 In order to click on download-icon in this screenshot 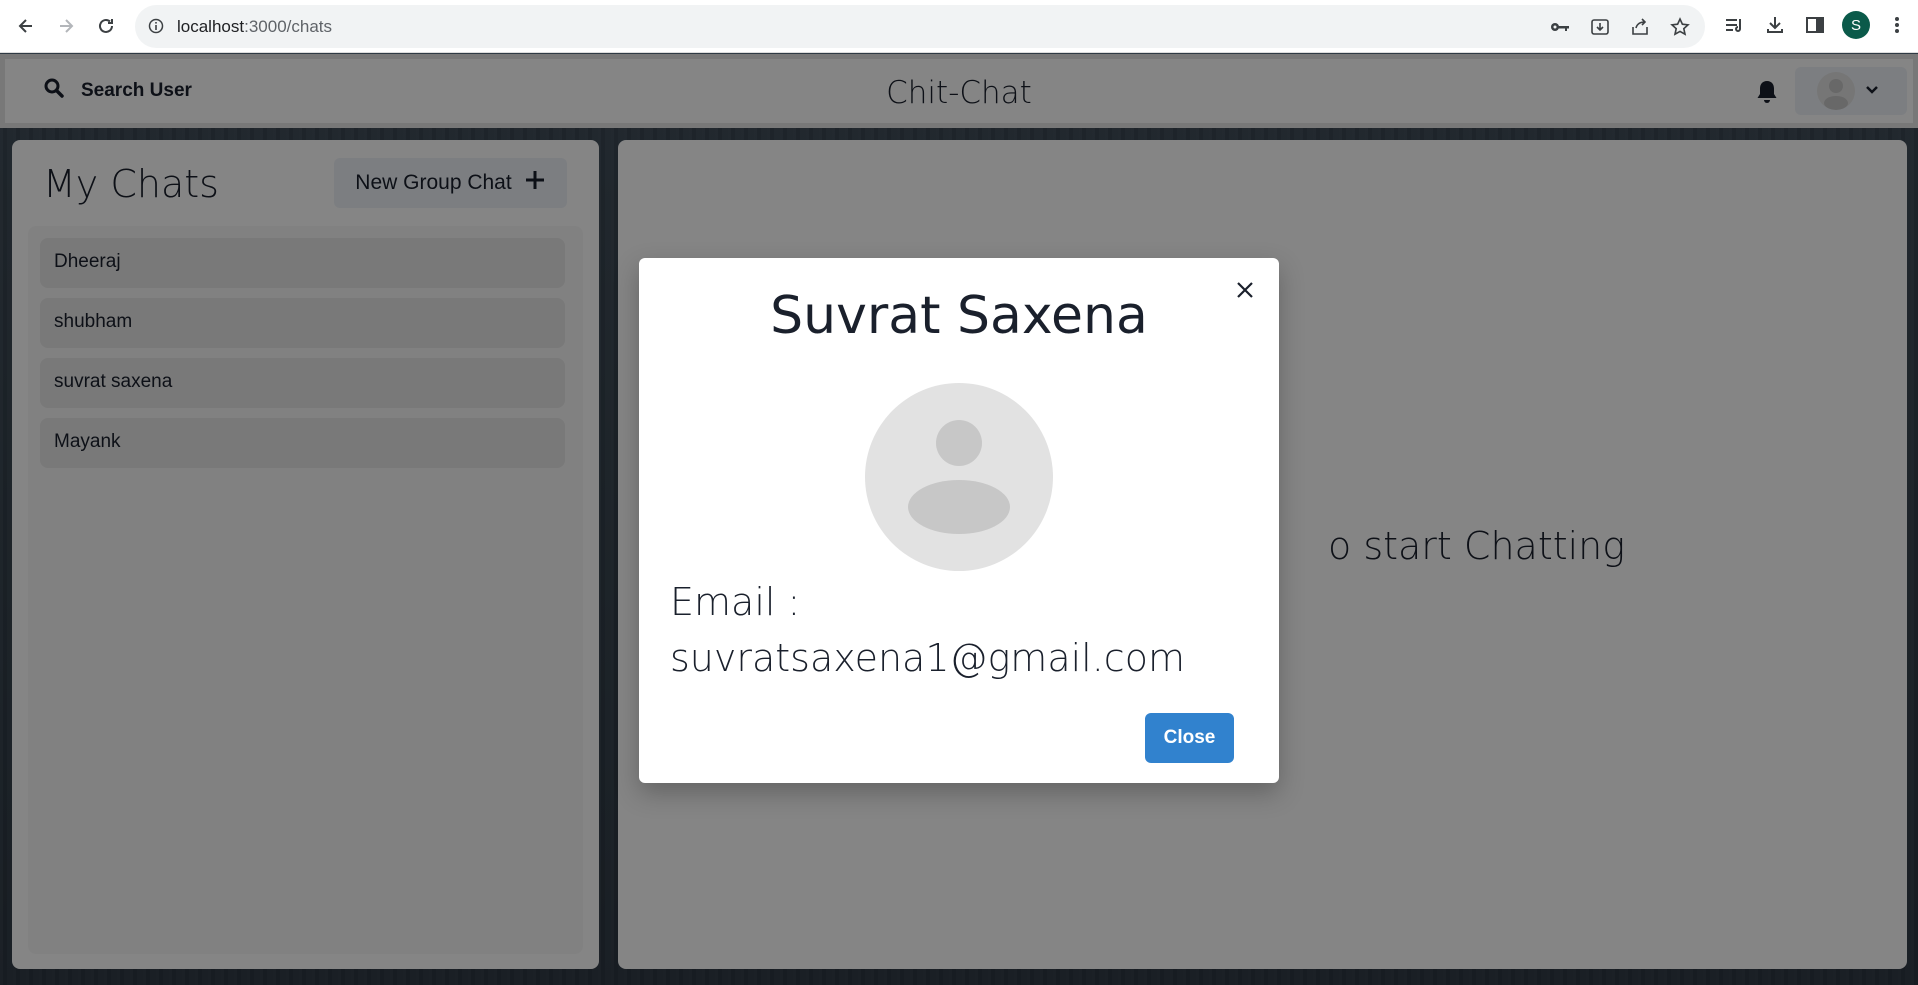, I will do `click(1775, 25)`.